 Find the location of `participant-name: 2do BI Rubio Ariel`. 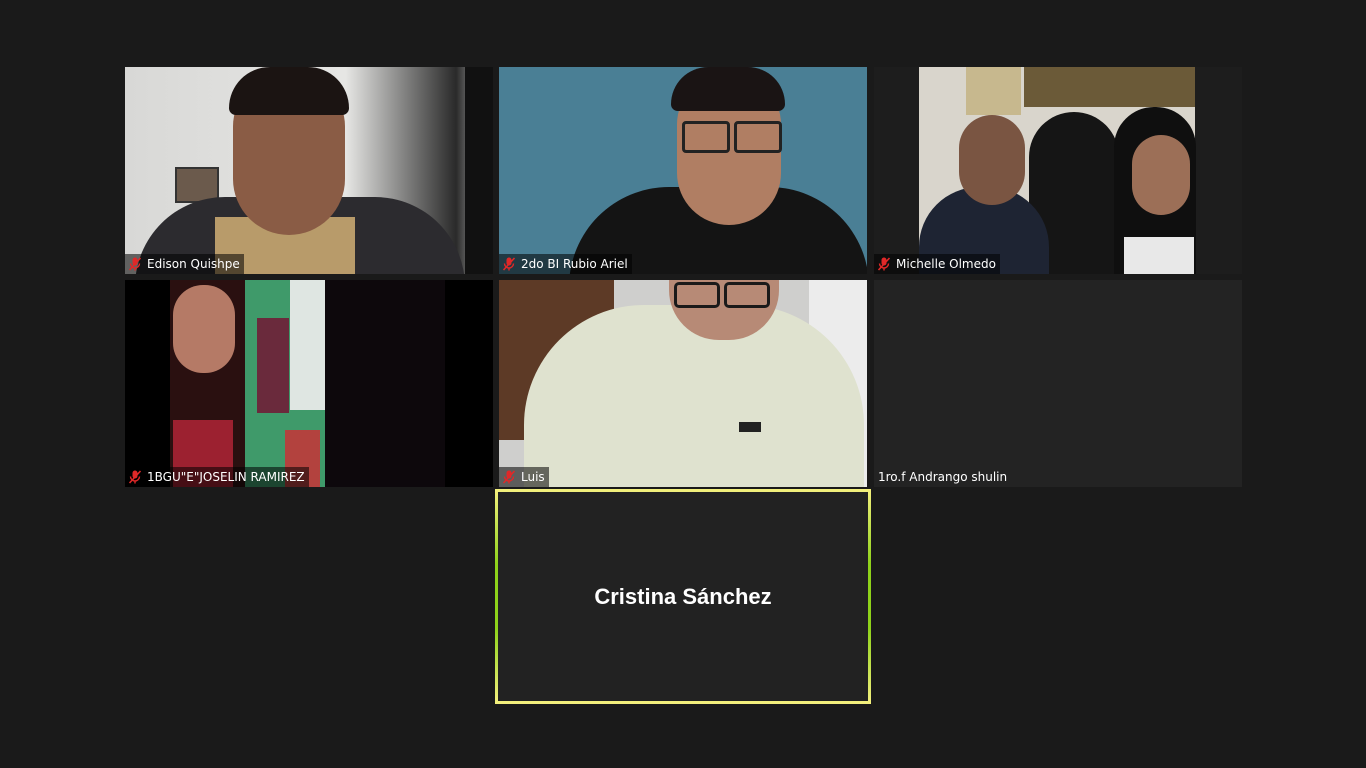

participant-name: 2do BI Rubio Ariel is located at coordinates (574, 264).